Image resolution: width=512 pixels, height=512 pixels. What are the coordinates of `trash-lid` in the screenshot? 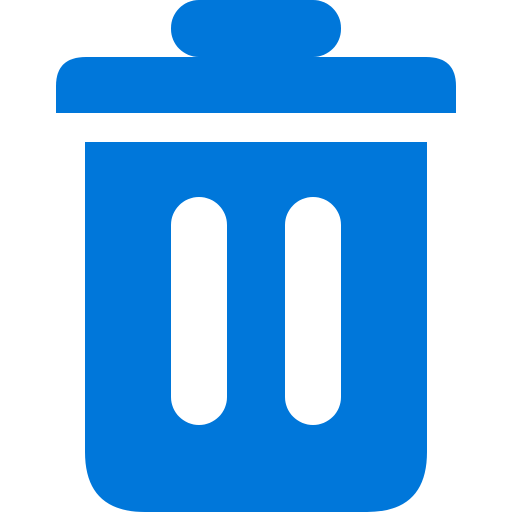 It's located at (256, 85).